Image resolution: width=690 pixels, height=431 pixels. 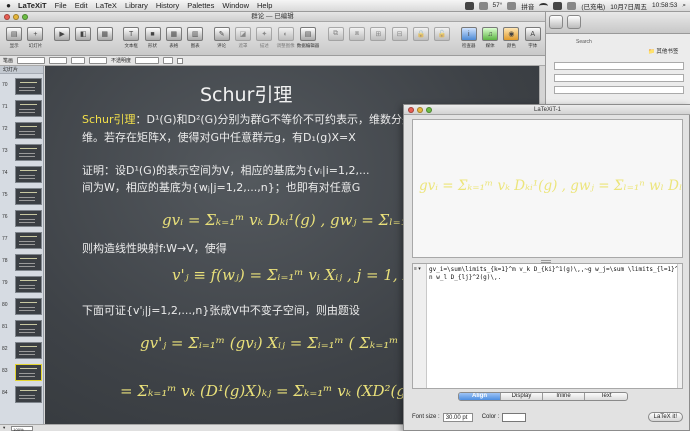 I want to click on network-monitor-icon, so click(x=512, y=5).